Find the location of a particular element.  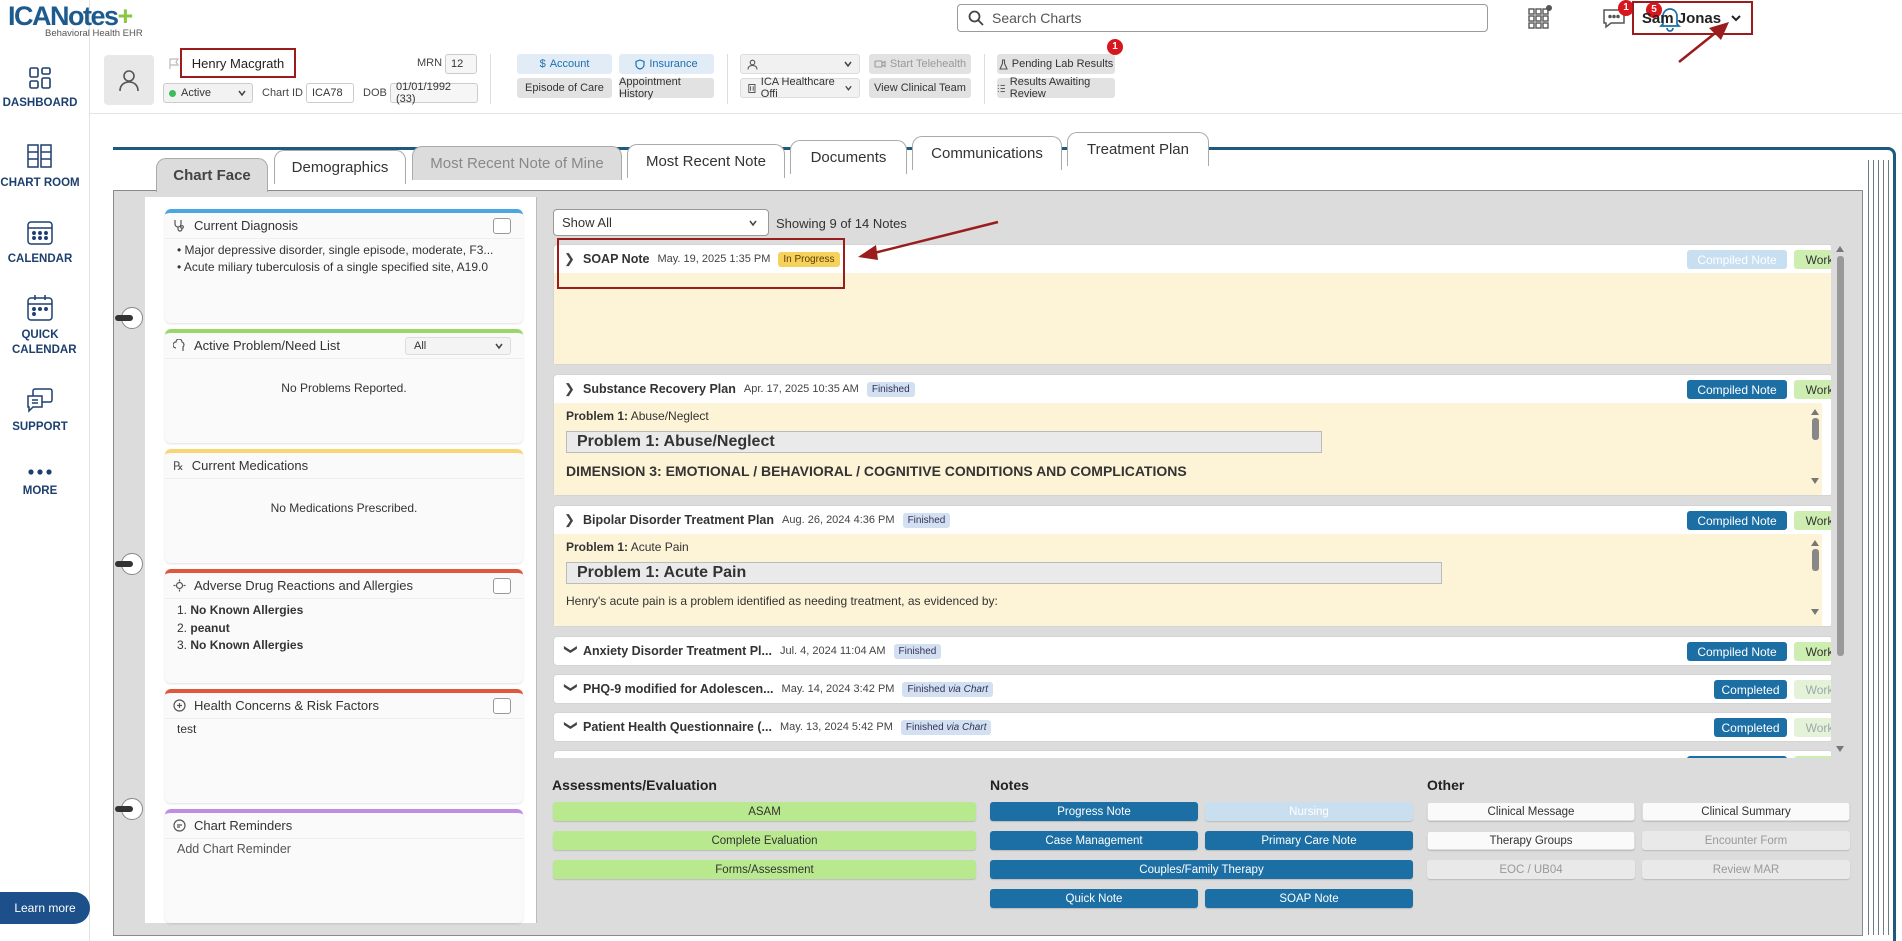

primary-care-note-button: Primary Care Note is located at coordinates (1309, 840).